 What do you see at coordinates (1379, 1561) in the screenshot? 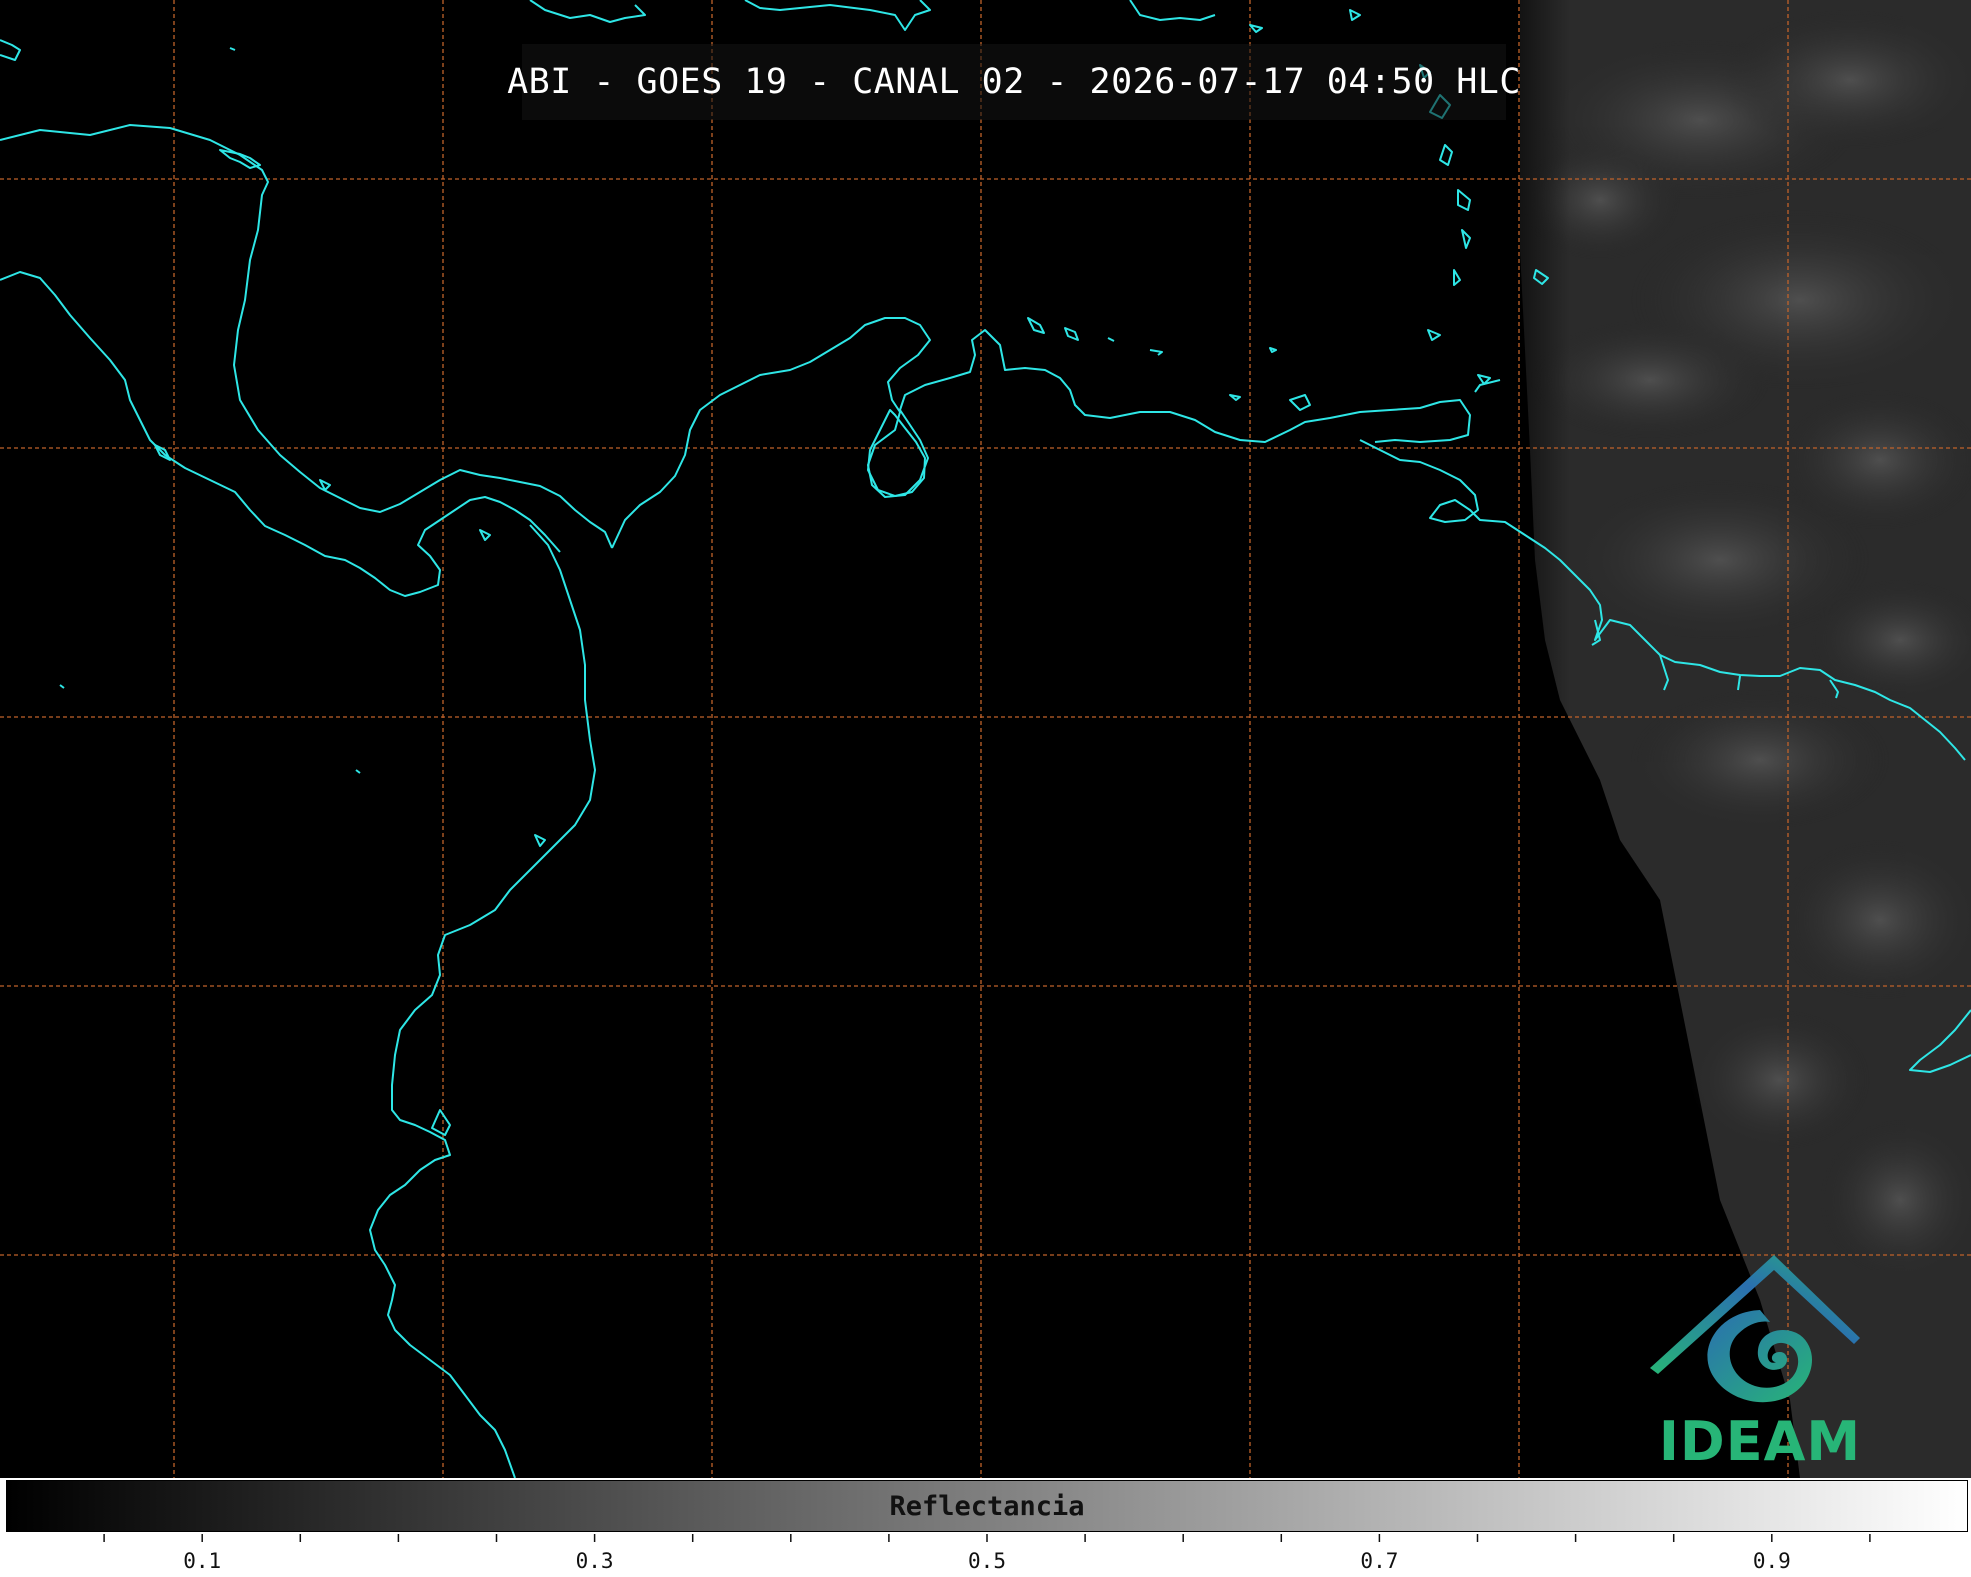
I see `colorbar-tick-label: 0.7` at bounding box center [1379, 1561].